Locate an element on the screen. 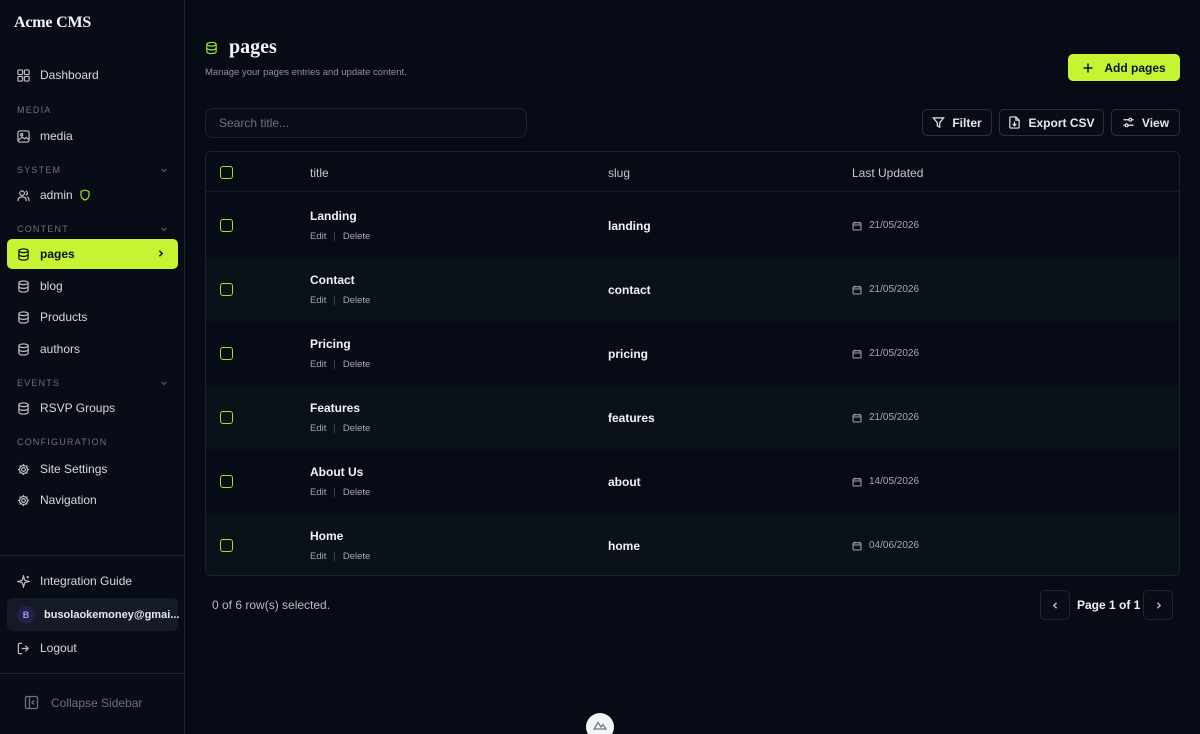 The width and height of the screenshot is (1200, 734). section-label-system: SYSTEM is located at coordinates (93, 170).